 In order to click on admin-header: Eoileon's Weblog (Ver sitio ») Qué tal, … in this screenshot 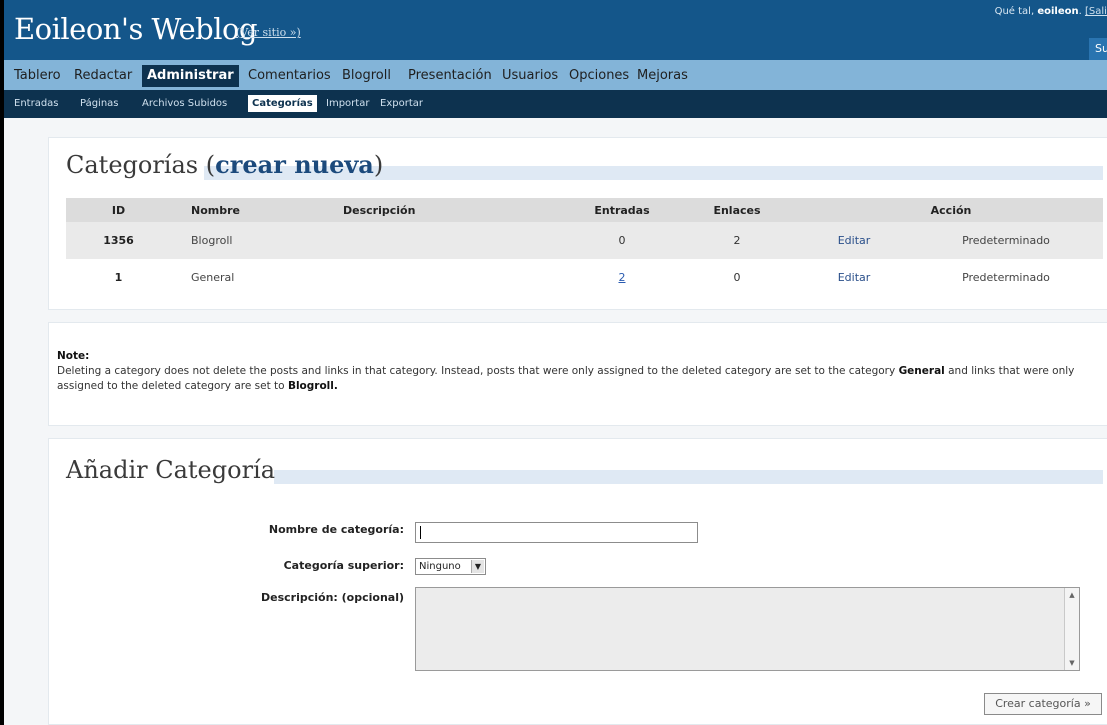, I will do `click(555, 30)`.